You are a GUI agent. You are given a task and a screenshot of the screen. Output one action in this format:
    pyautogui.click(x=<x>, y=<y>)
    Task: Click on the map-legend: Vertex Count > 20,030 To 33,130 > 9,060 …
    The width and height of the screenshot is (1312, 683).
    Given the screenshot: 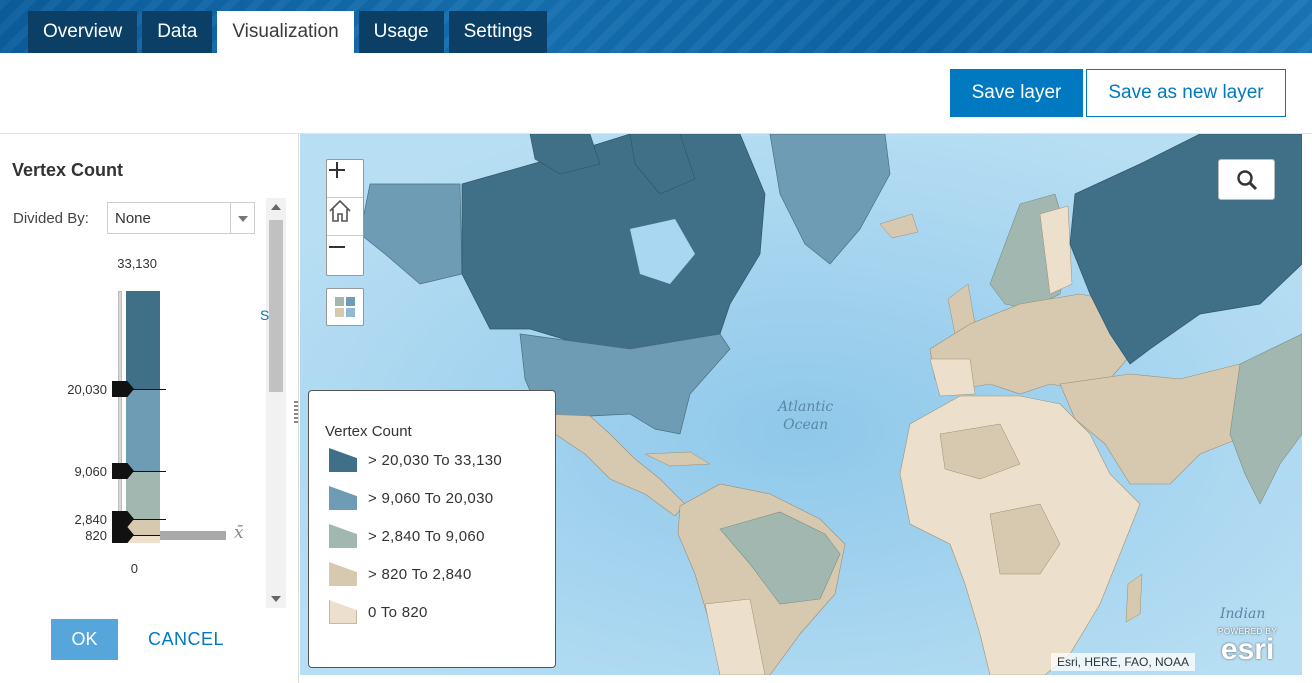 What is the action you would take?
    pyautogui.click(x=432, y=529)
    